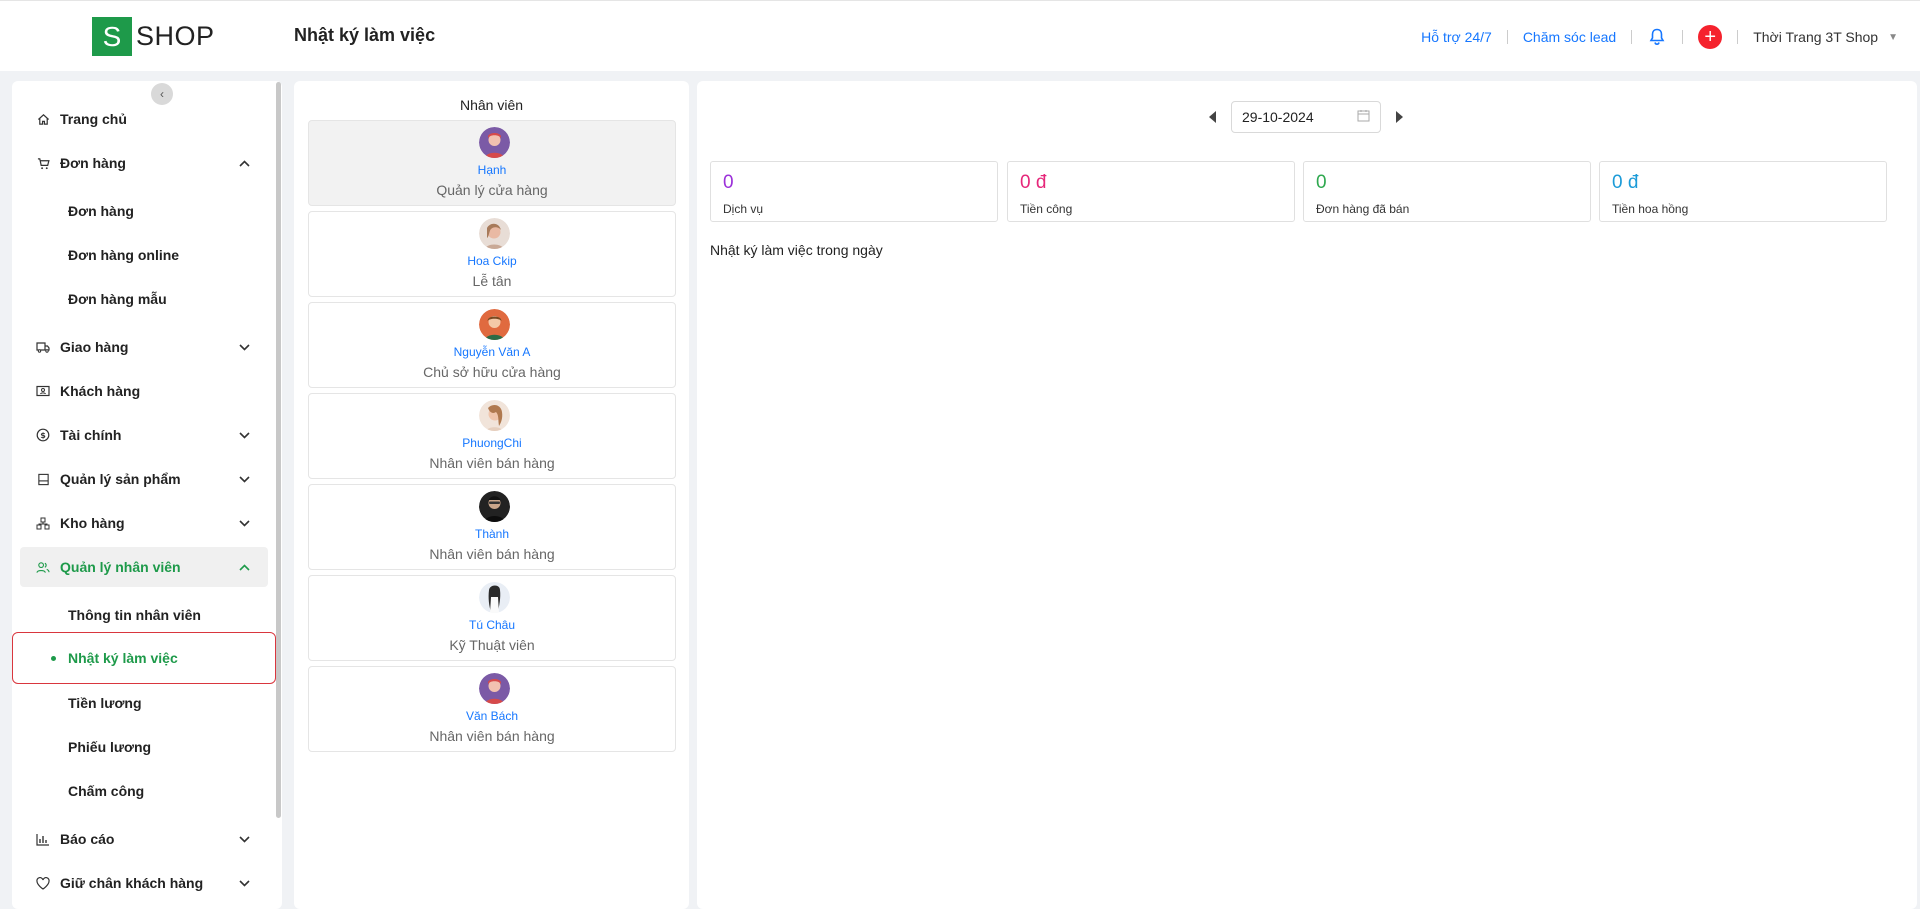 This screenshot has height=909, width=1920. What do you see at coordinates (144, 523) in the screenshot?
I see `sidebar-item-warehouse: Kho hàng` at bounding box center [144, 523].